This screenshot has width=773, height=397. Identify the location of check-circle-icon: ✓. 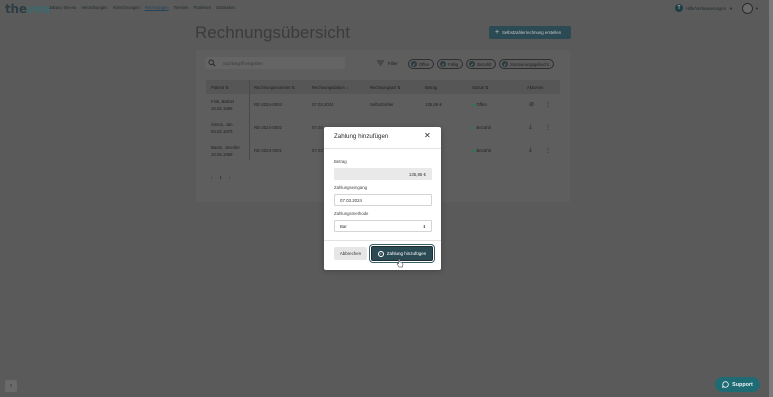
(380, 253).